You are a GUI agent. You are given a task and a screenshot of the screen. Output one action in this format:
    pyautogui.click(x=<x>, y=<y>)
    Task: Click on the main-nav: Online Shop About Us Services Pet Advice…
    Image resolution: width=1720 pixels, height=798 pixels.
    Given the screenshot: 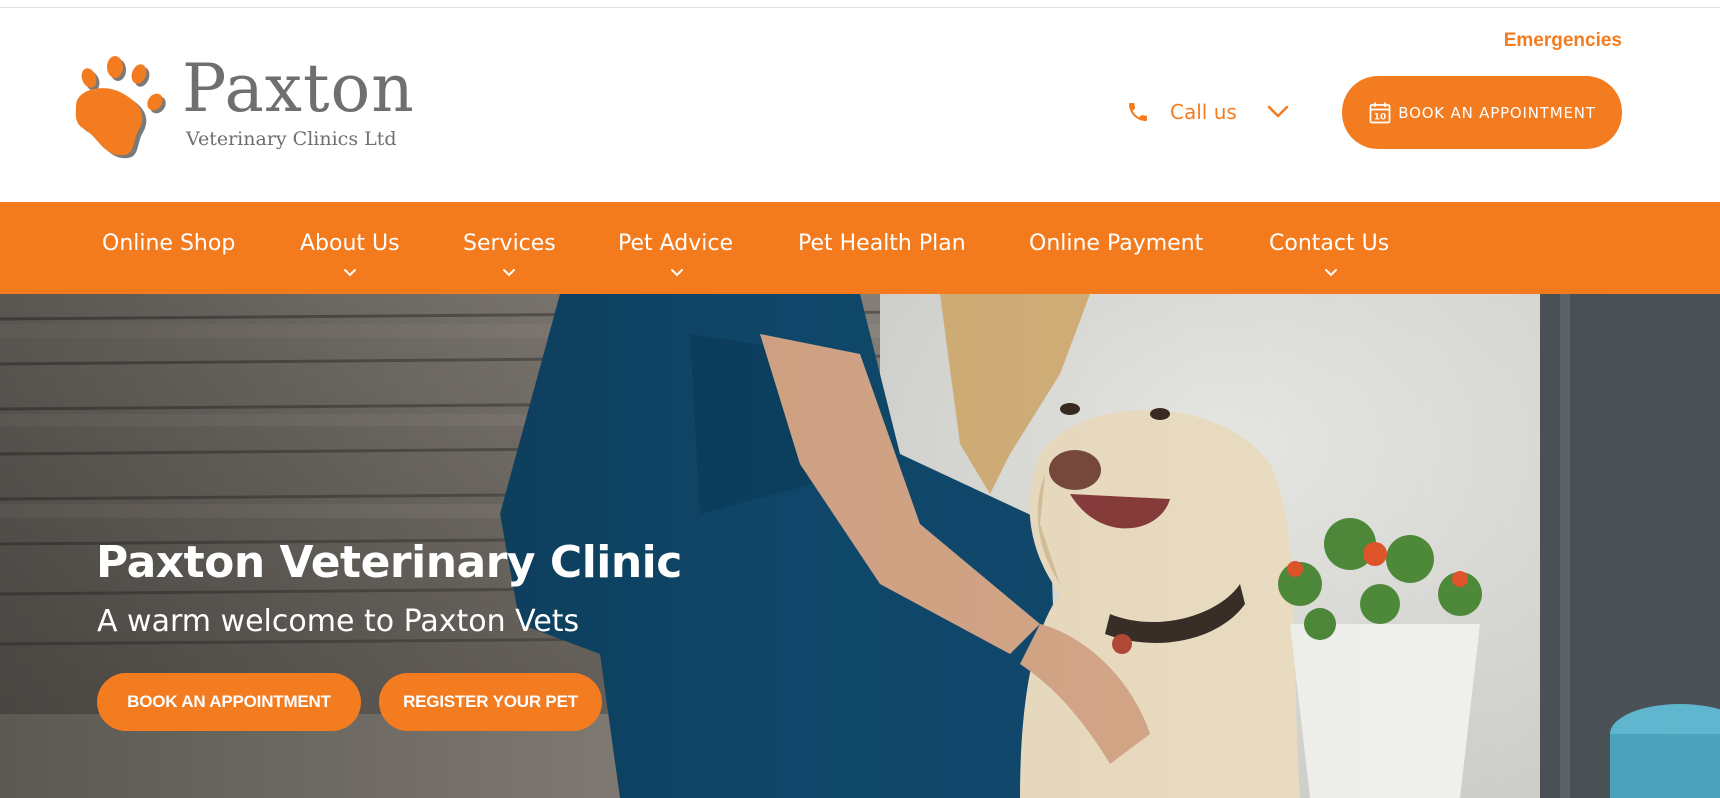 What is the action you would take?
    pyautogui.click(x=860, y=248)
    